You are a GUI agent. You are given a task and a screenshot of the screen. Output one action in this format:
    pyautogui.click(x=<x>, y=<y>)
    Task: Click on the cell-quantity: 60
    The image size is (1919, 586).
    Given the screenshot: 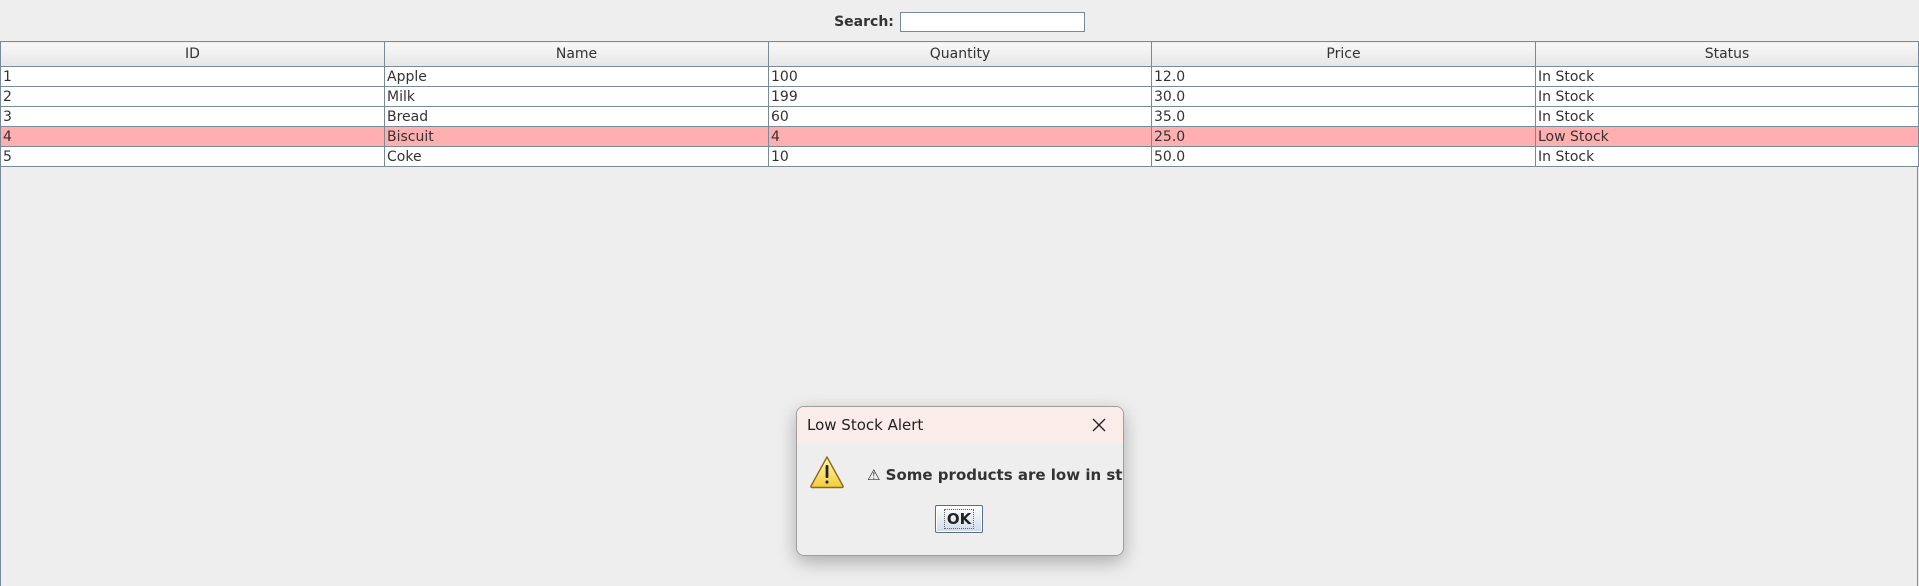 What is the action you would take?
    pyautogui.click(x=960, y=116)
    